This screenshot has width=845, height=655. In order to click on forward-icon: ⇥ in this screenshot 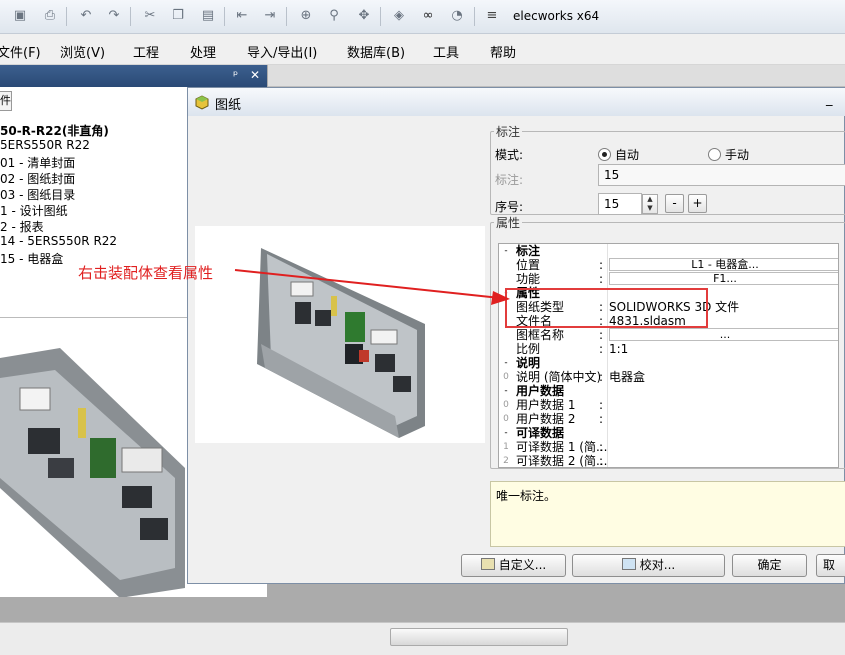, I will do `click(270, 16)`.